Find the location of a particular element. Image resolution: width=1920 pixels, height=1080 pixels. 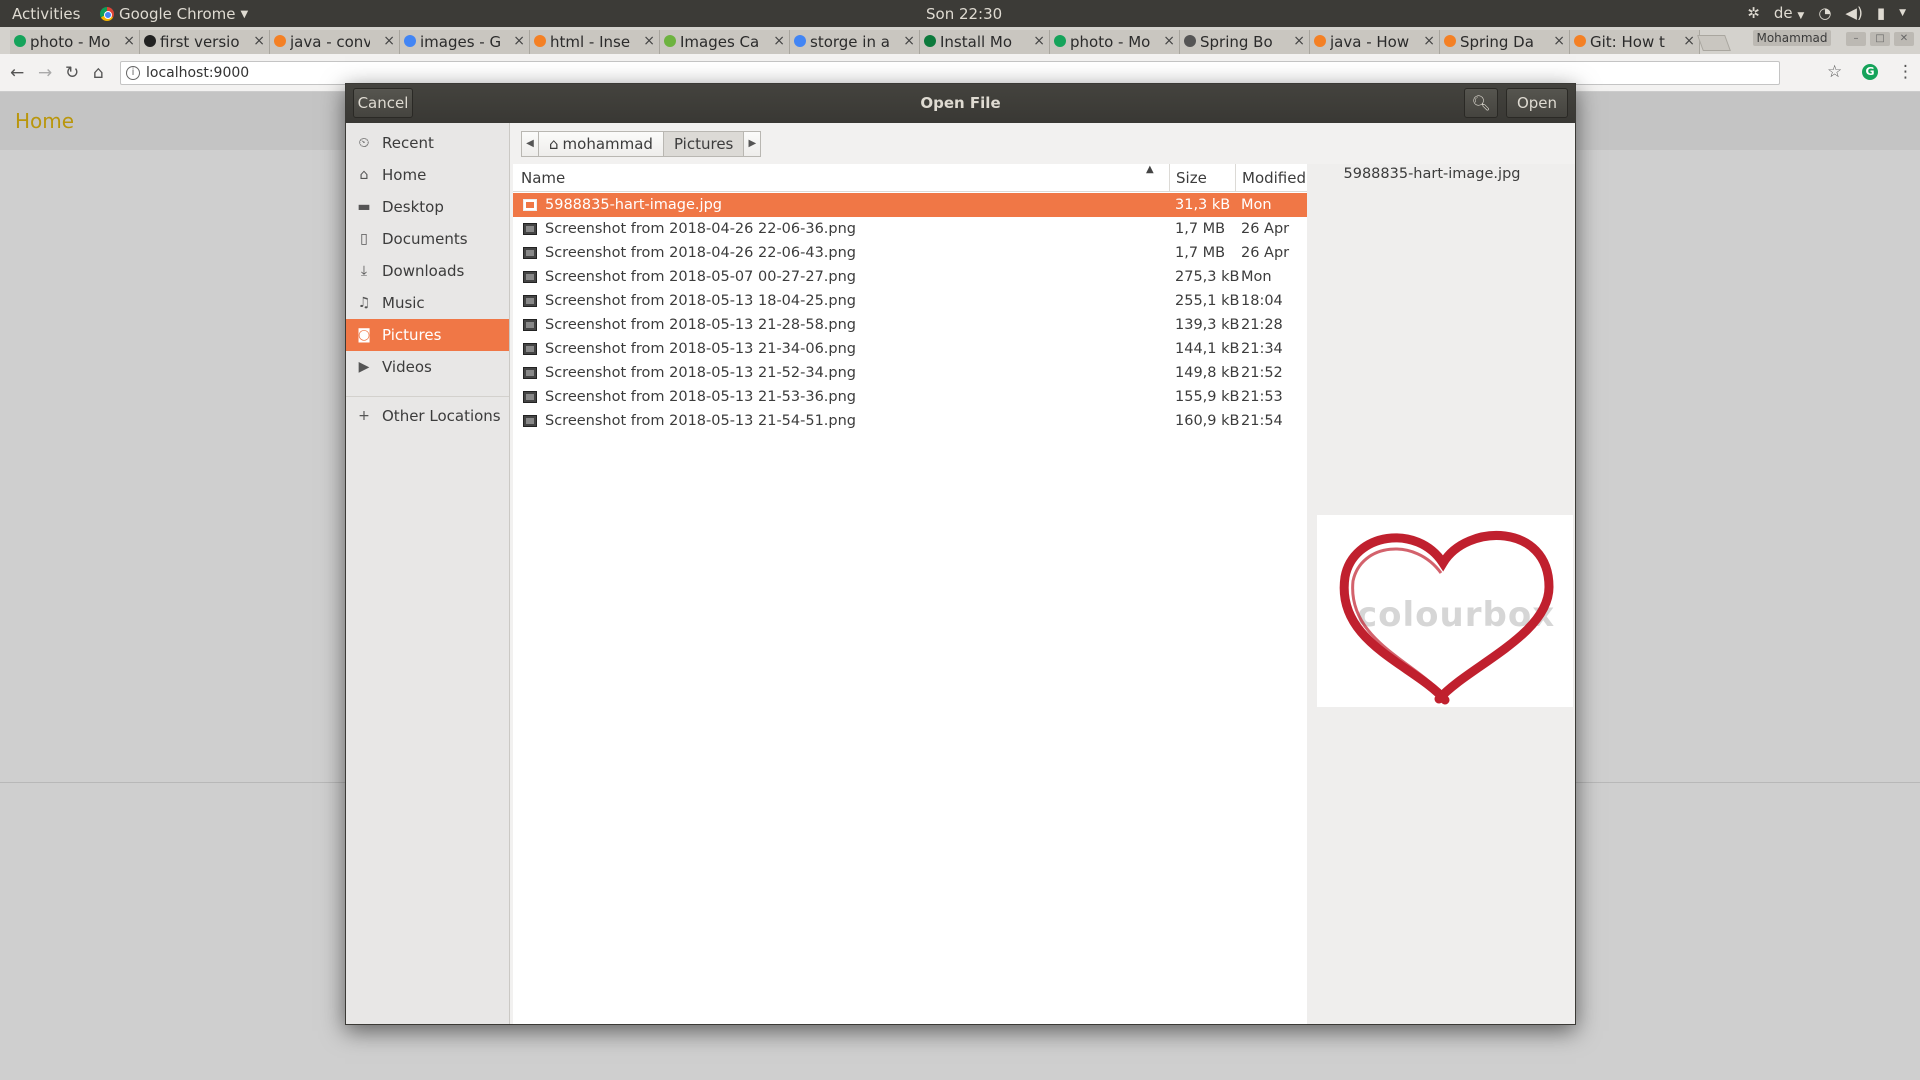

video-icon: ▶ is located at coordinates (364, 367).